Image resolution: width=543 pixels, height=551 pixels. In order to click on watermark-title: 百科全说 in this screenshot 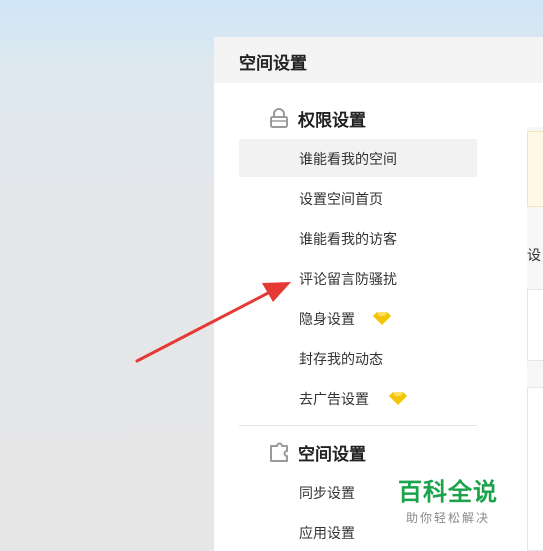, I will do `click(448, 492)`.